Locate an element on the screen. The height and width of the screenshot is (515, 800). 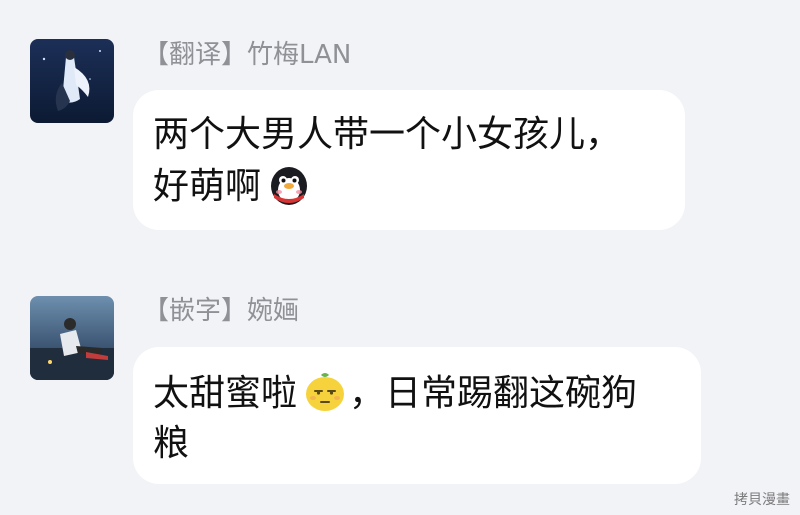
message-text-line: 两个大男人带一个小女孩儿， is located at coordinates (387, 134).